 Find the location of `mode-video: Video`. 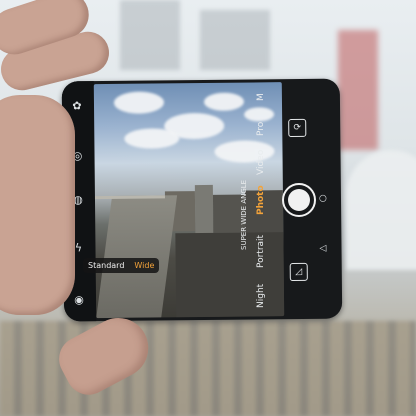

mode-video: Video is located at coordinates (261, 162).